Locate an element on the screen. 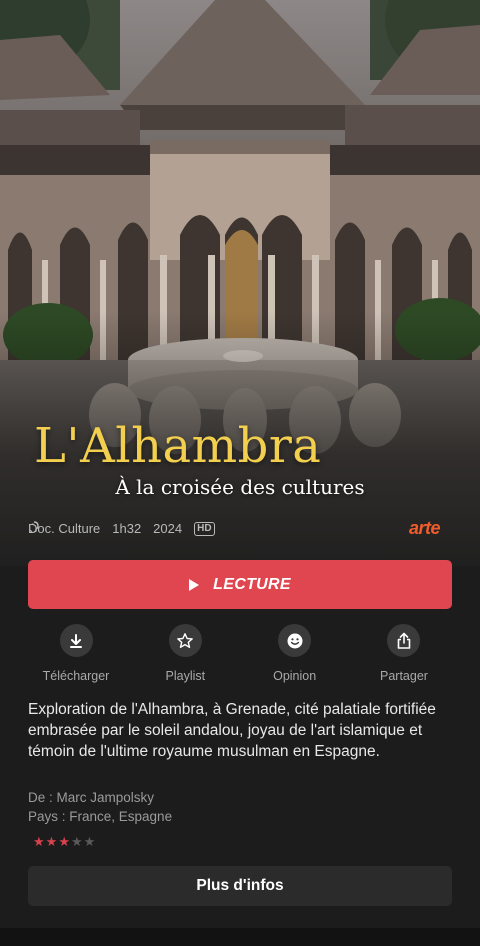  download-button: Télécharger is located at coordinates (76, 653).